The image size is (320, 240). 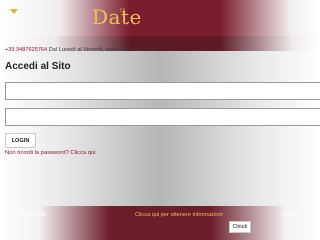 What do you see at coordinates (50, 153) in the screenshot?
I see `forgot-password-link: Non ricordi la password? Clicca qui` at bounding box center [50, 153].